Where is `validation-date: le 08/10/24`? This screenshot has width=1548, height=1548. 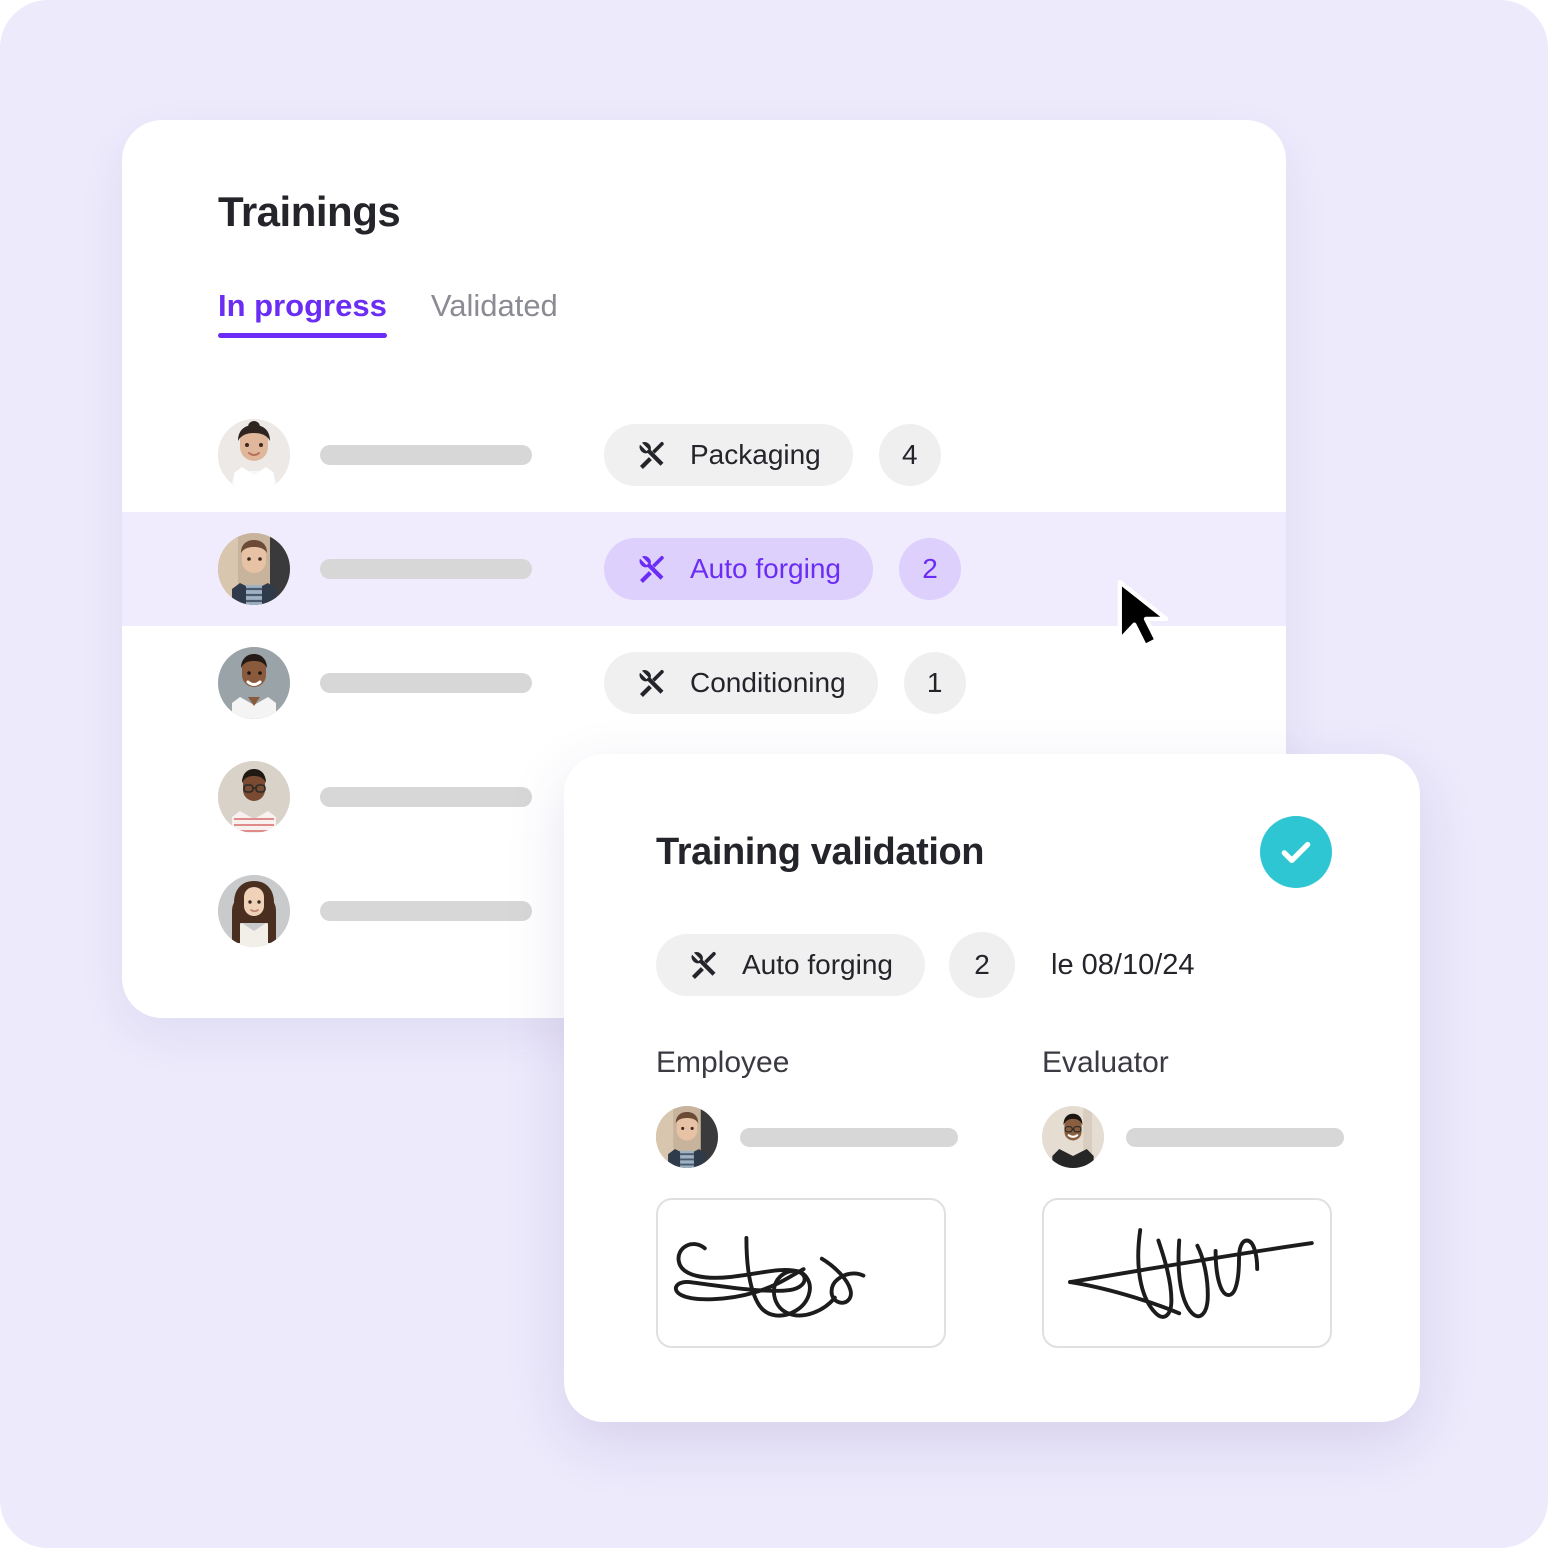
validation-date: le 08/10/24 is located at coordinates (1123, 964).